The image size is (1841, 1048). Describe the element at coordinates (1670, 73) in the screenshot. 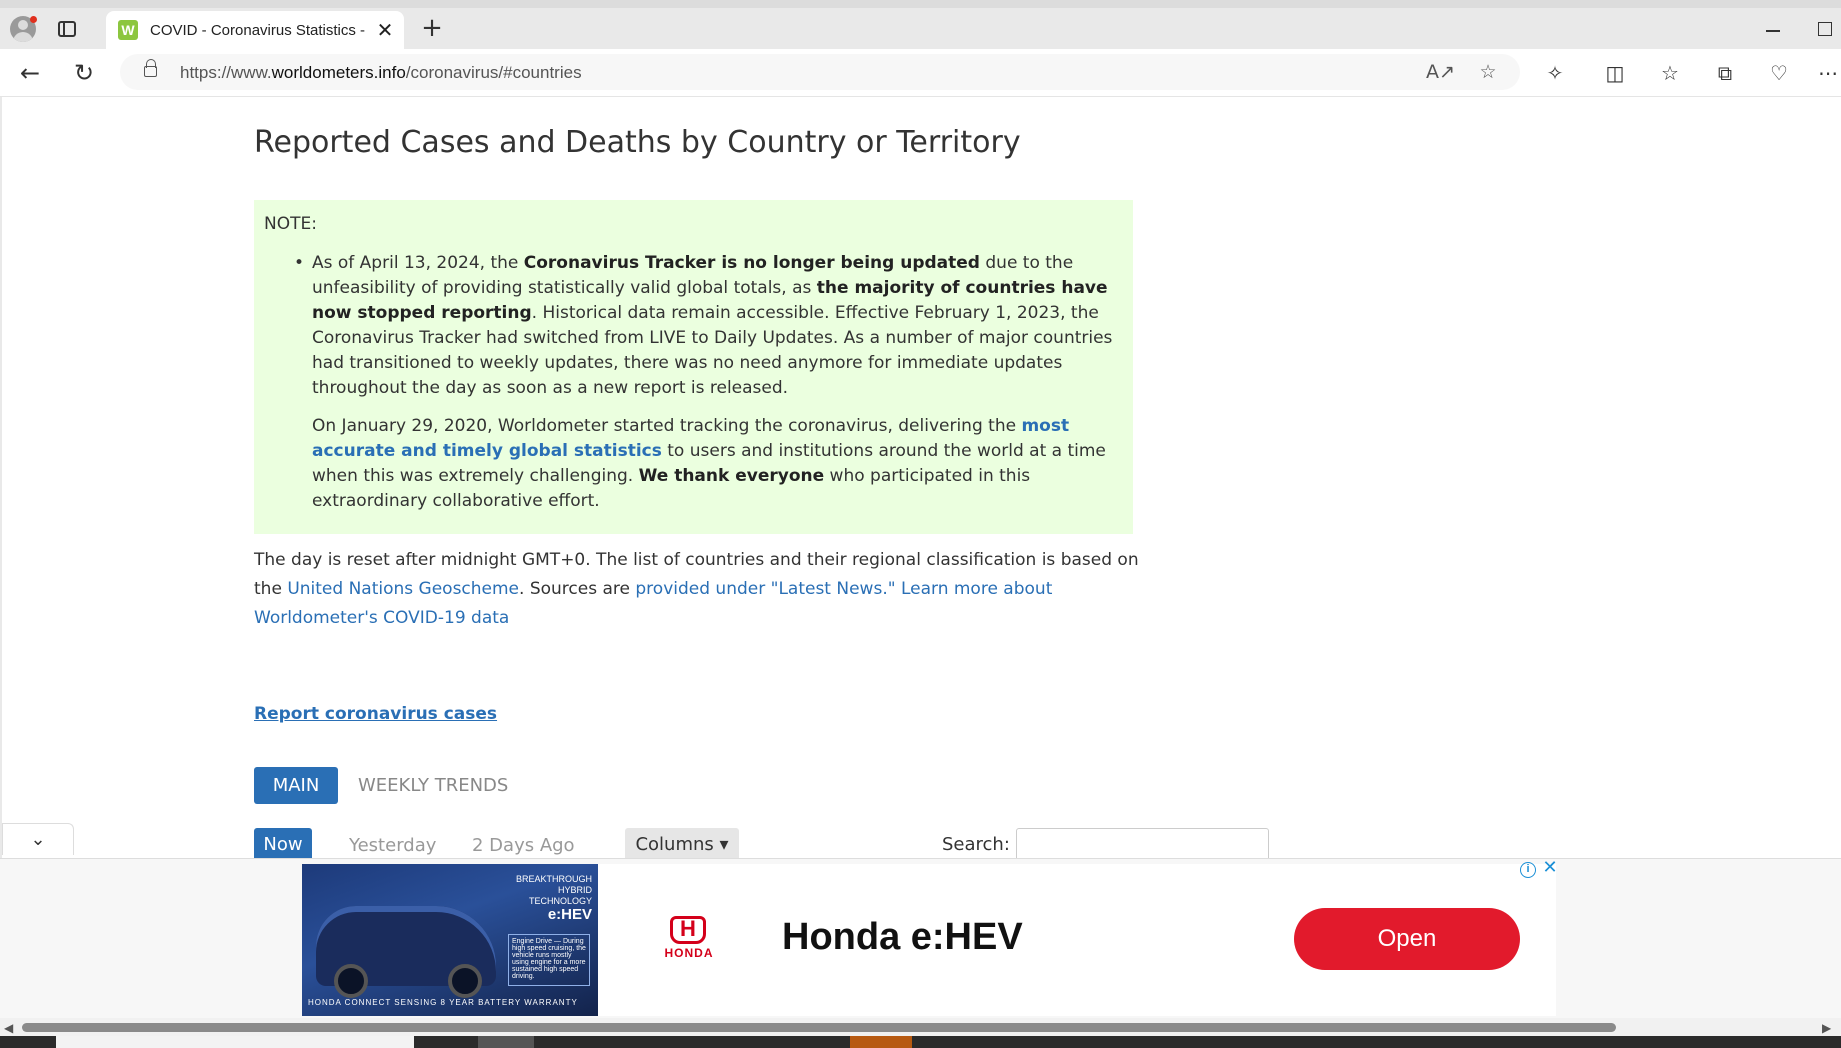

I see `favorites-icon: ☆` at that location.